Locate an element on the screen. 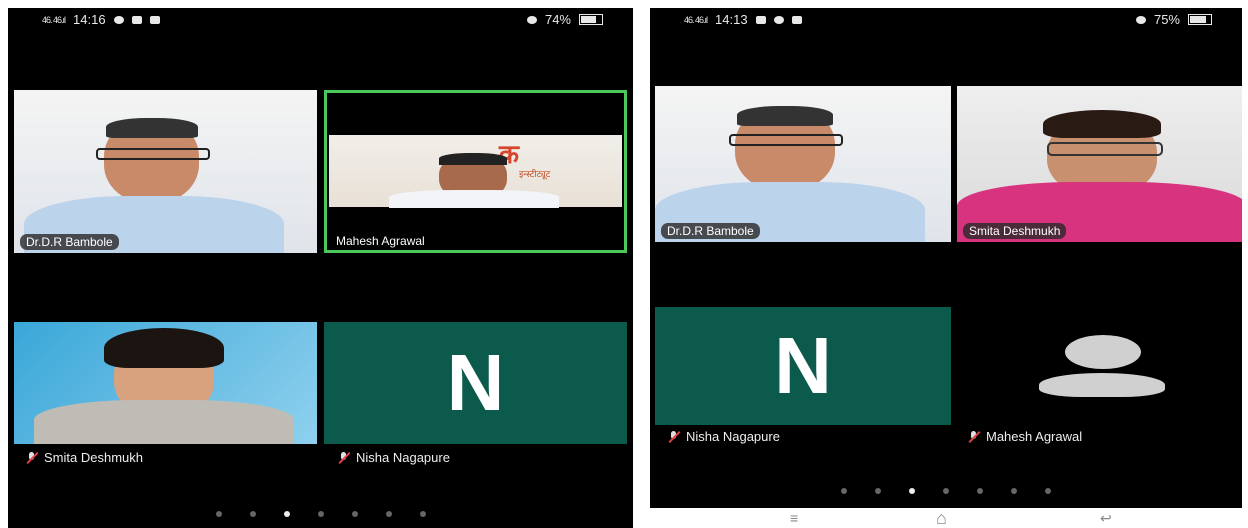  status-bar: 46. 46.ıl 14:13 75% is located at coordinates (946, 20).